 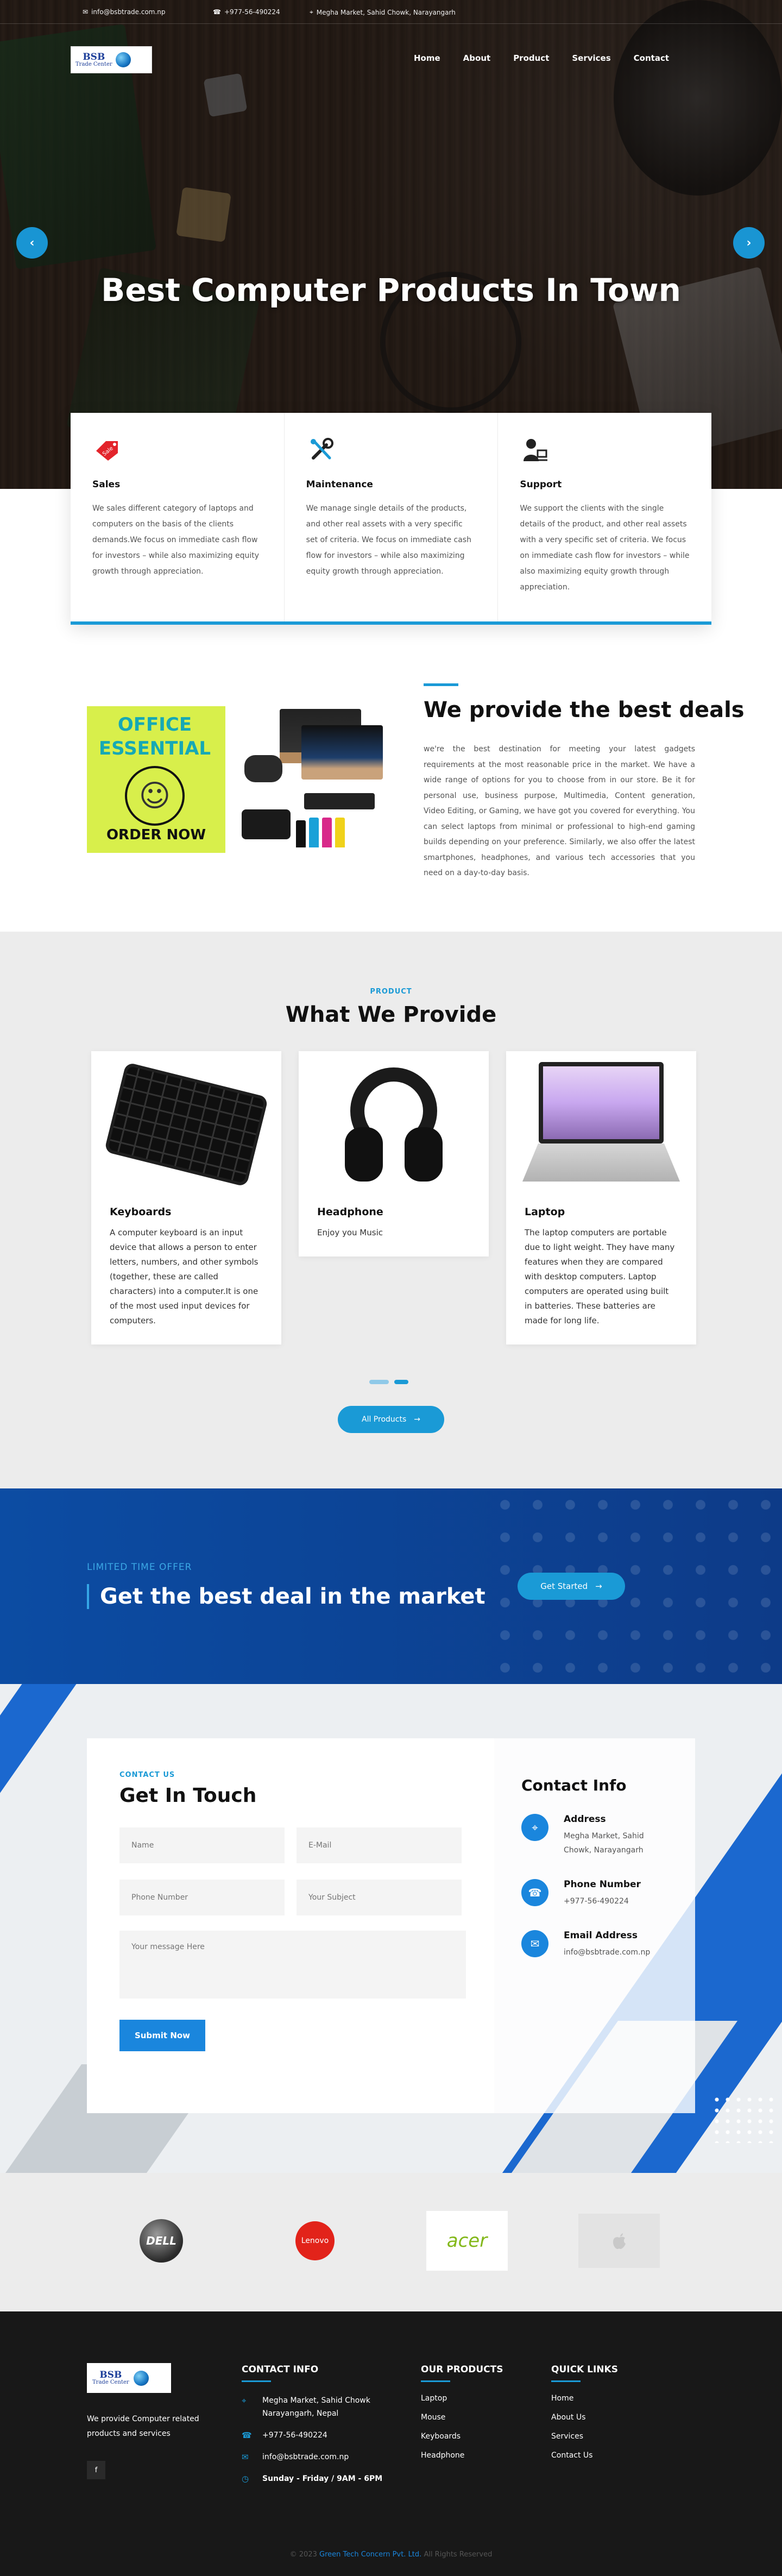 I want to click on product-image, so click(x=186, y=1124).